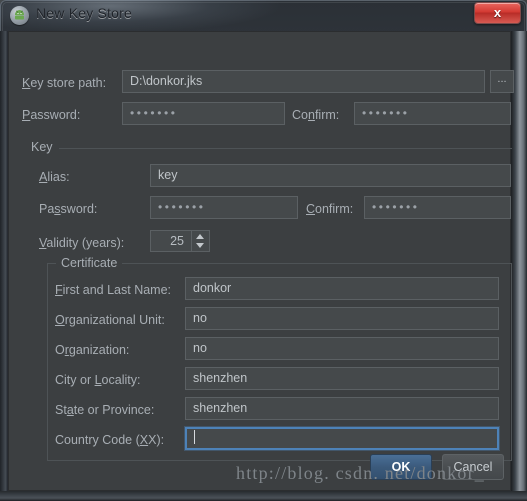 The image size is (527, 501). I want to click on cert-organization-input: no, so click(342, 348).